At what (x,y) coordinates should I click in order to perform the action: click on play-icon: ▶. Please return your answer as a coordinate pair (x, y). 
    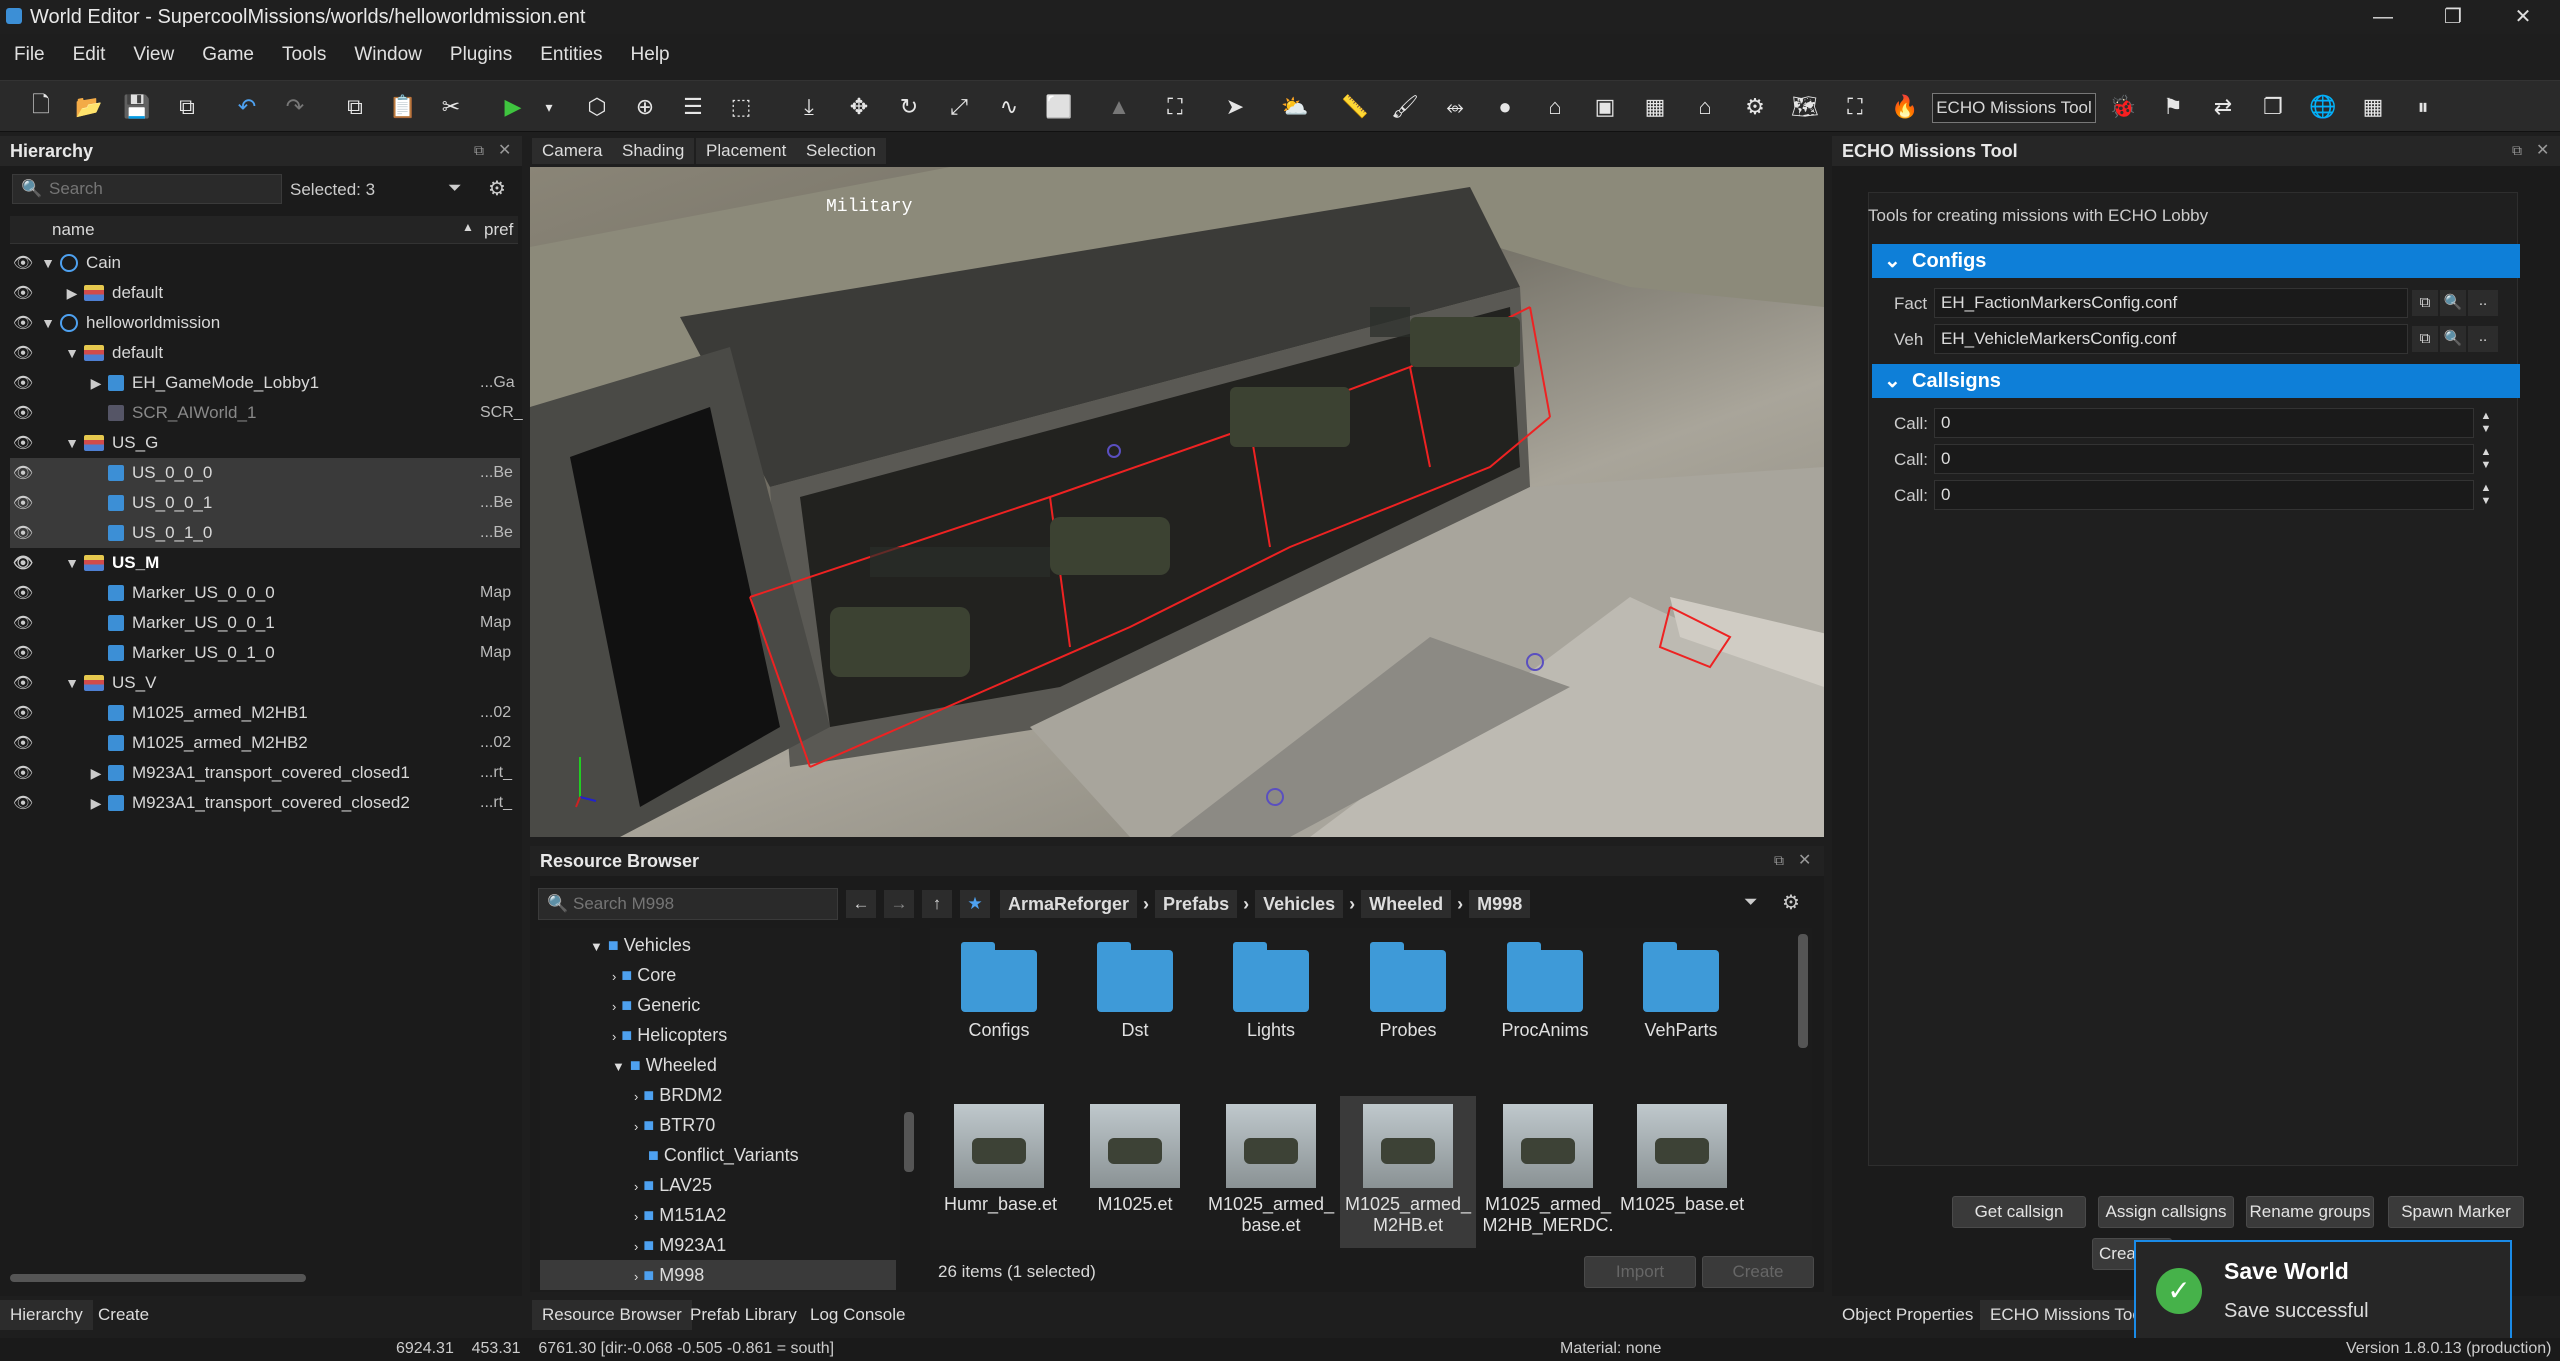
    Looking at the image, I should click on (513, 107).